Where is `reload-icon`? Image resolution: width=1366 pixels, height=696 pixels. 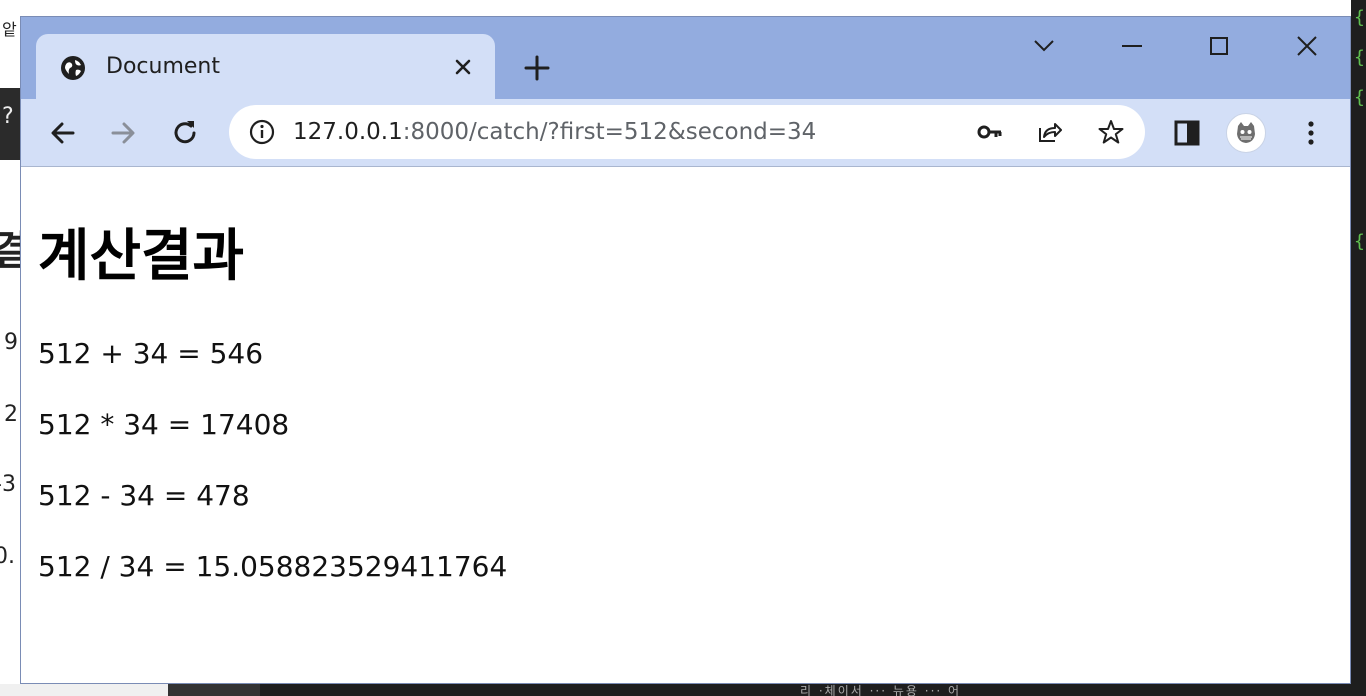
reload-icon is located at coordinates (185, 133).